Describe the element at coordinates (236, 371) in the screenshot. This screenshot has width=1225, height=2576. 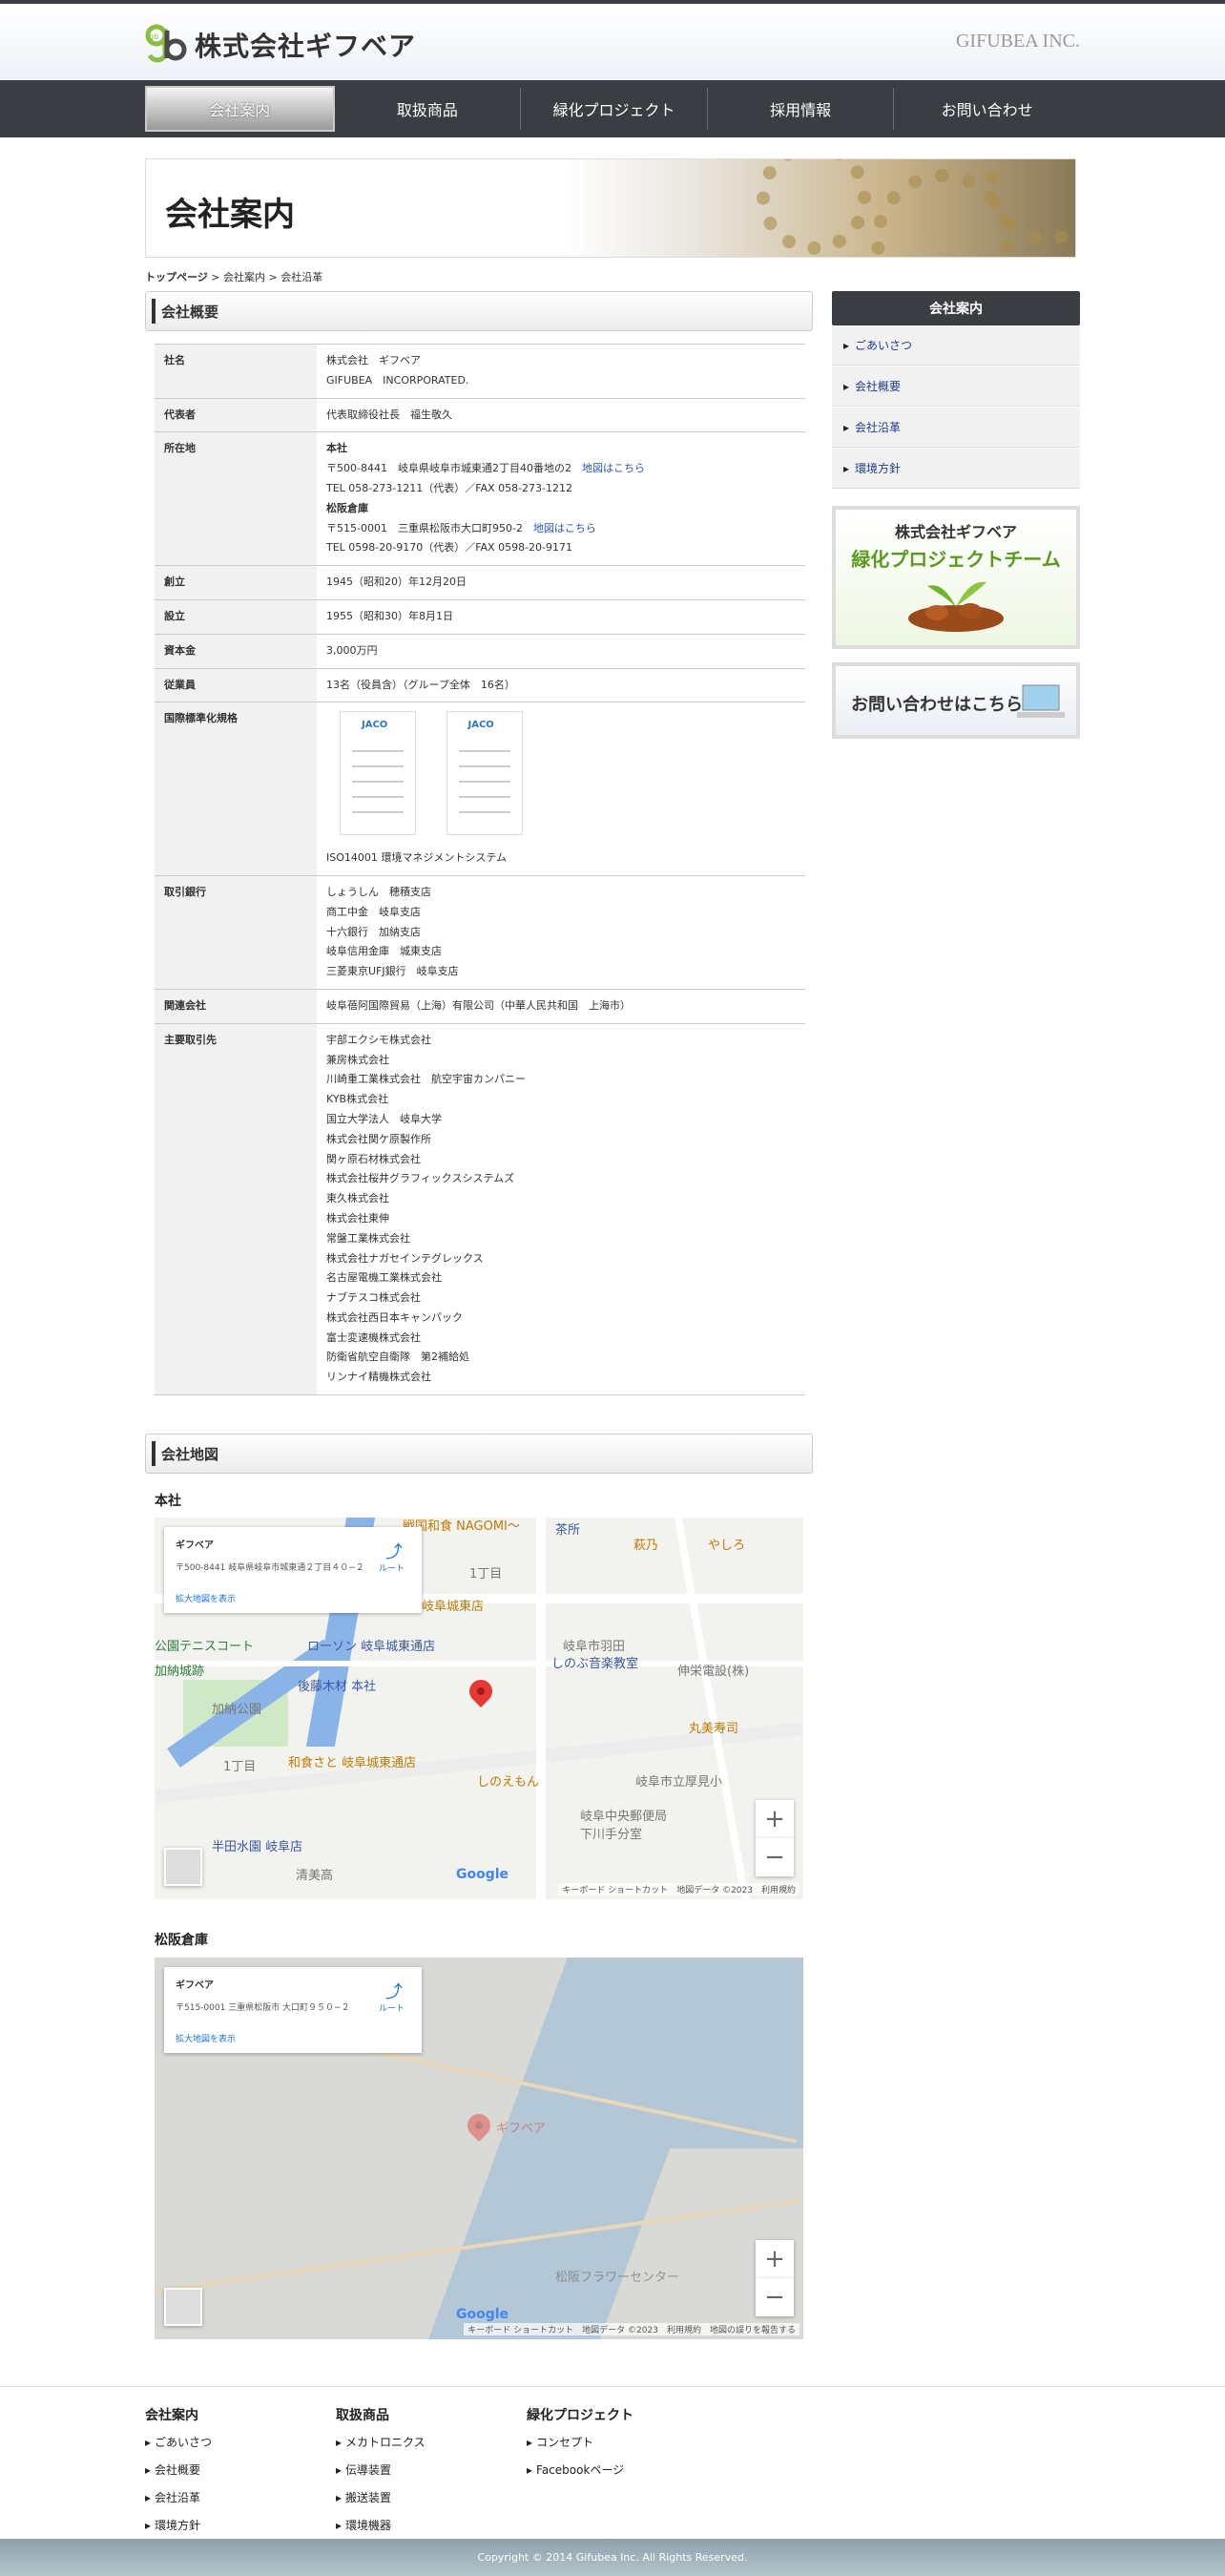
I see `row-key: 社名` at that location.